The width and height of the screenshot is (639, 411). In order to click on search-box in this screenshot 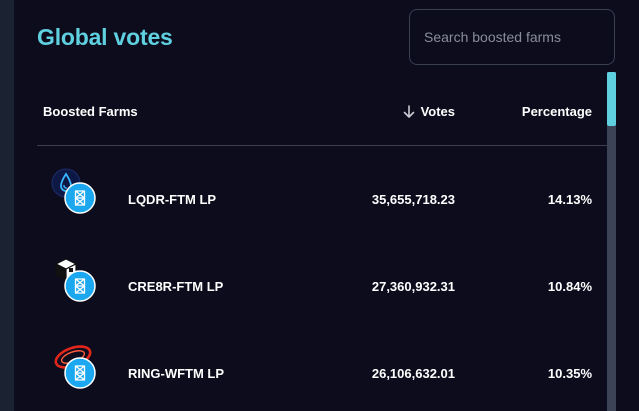, I will do `click(512, 37)`.